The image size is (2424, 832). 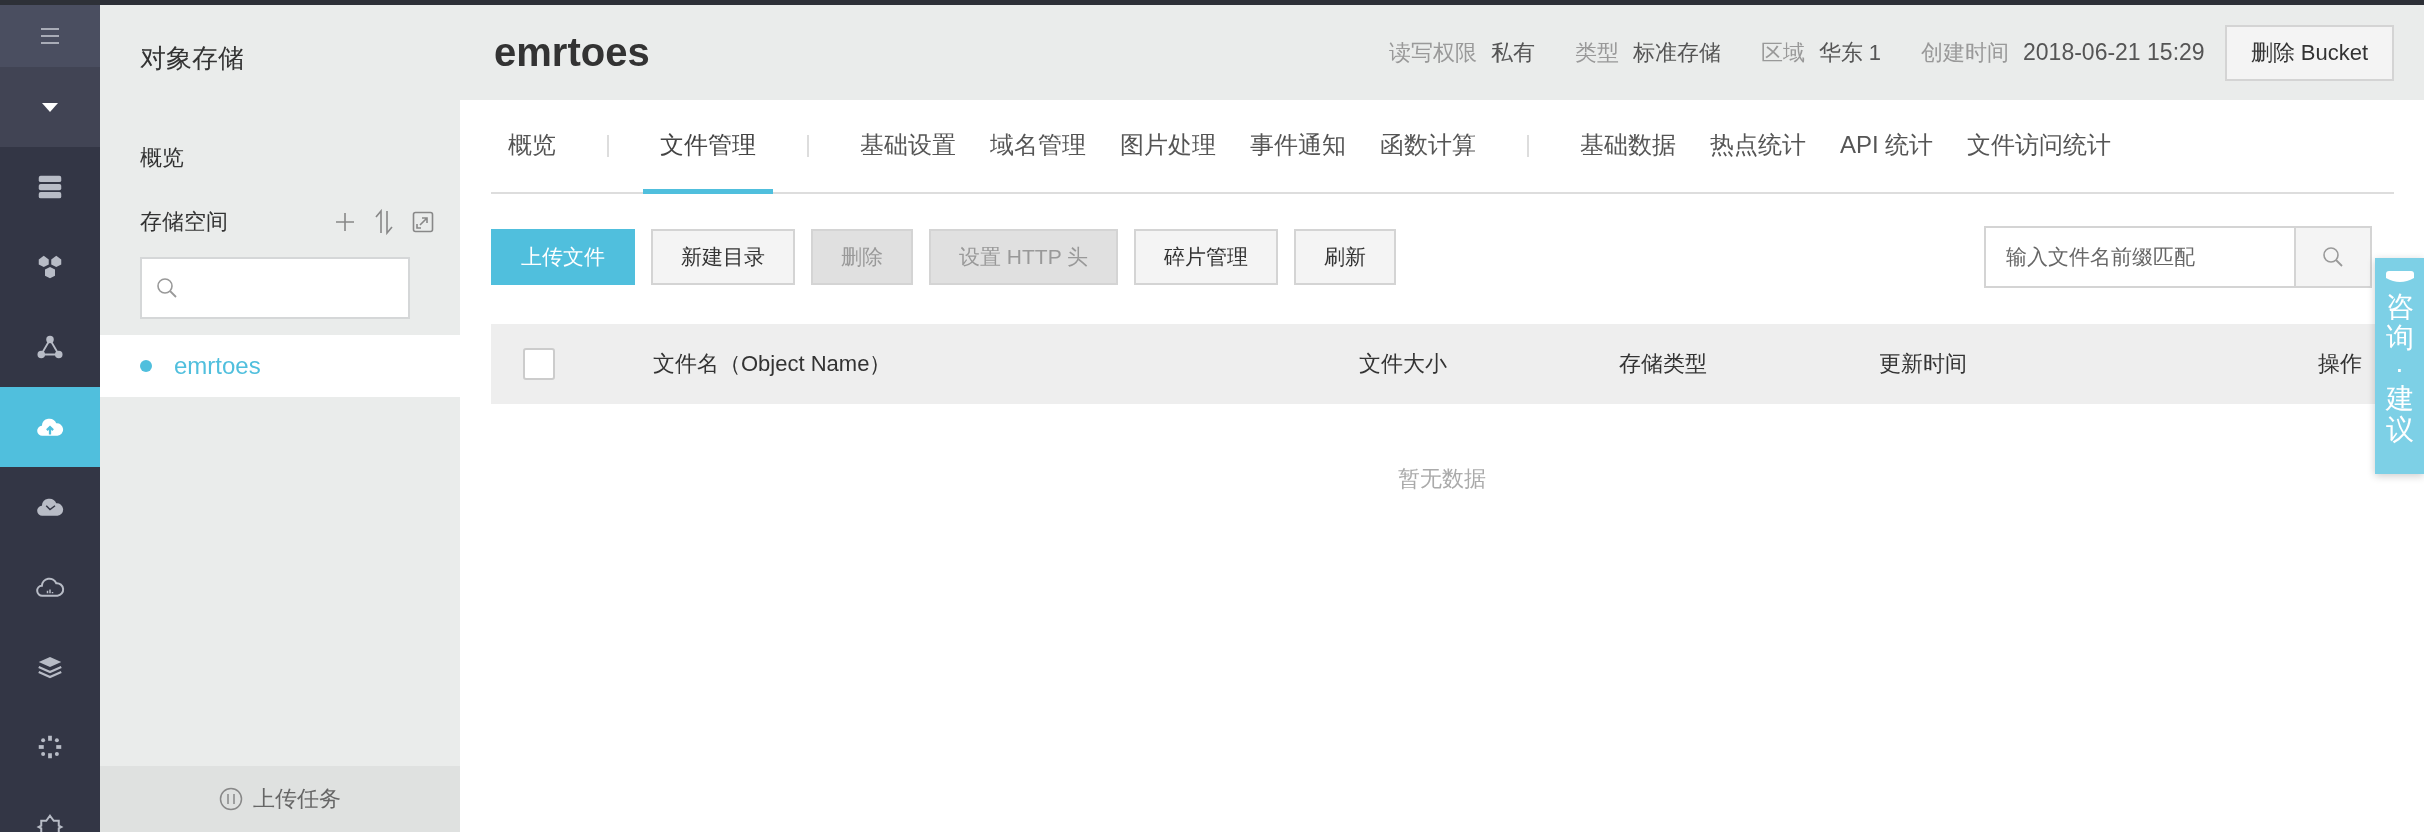 What do you see at coordinates (1887, 147) in the screenshot?
I see `tab: API 统计` at bounding box center [1887, 147].